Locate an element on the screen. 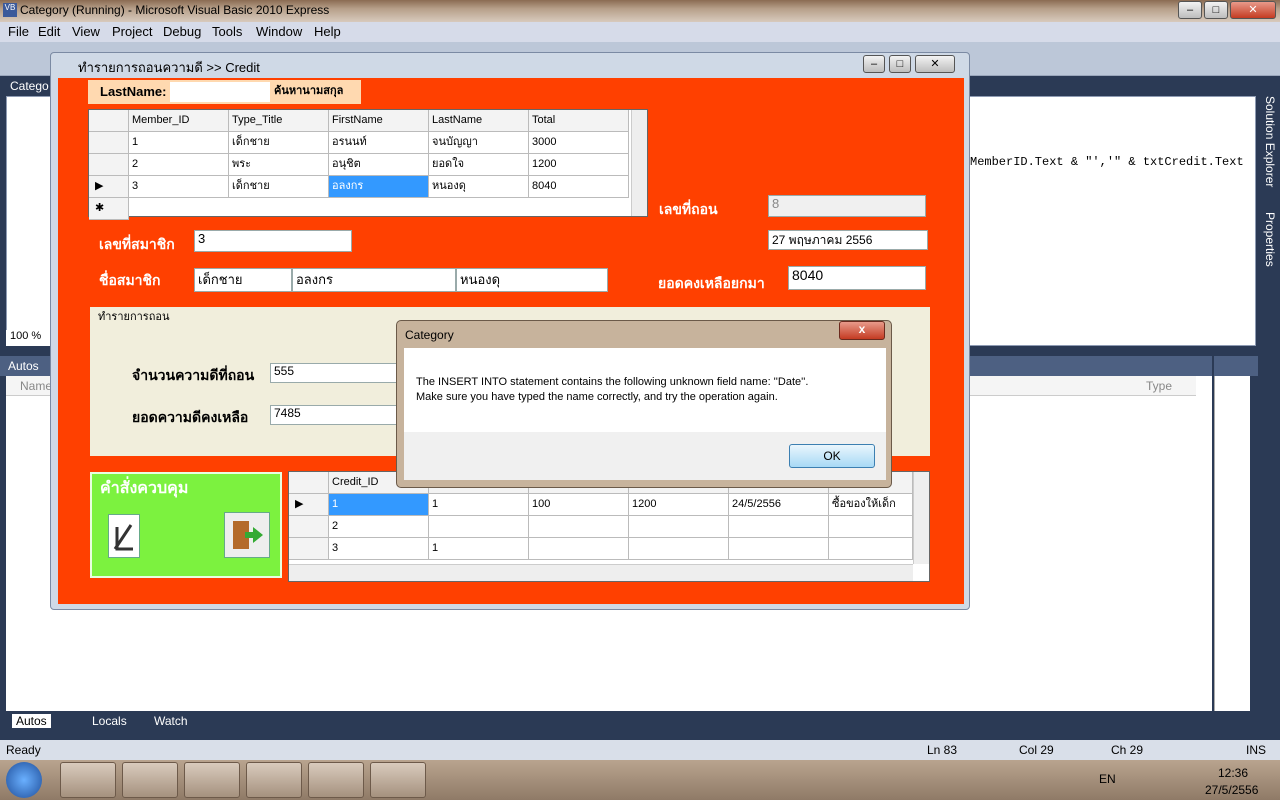 This screenshot has height=800, width=1280. grid-cell: 8040 is located at coordinates (579, 187).